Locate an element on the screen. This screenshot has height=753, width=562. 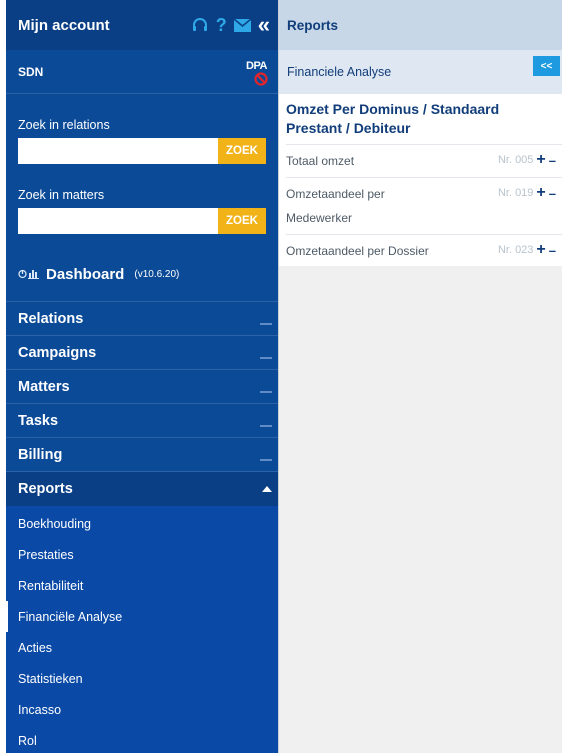
collapse-panel-button: << is located at coordinates (546, 66).